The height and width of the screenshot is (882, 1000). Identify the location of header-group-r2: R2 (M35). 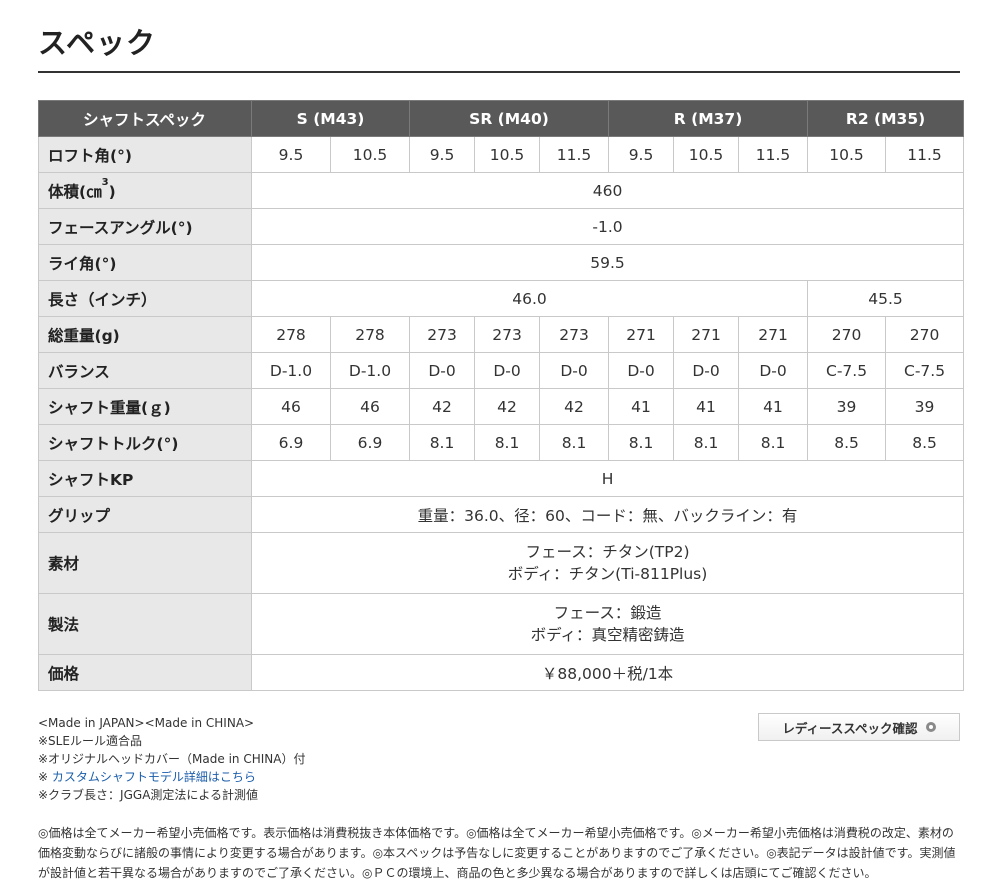
(886, 118).